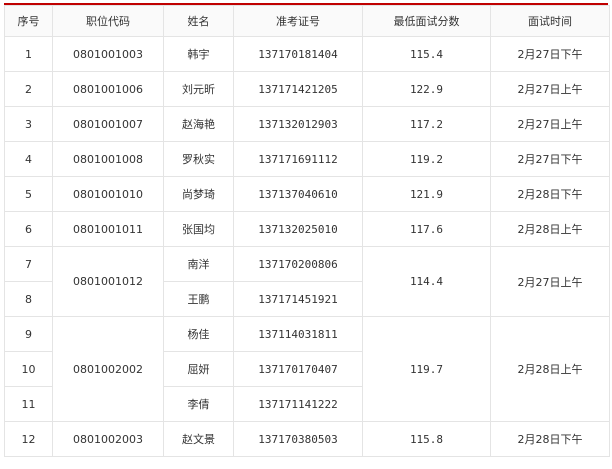 The height and width of the screenshot is (469, 612). Describe the element at coordinates (426, 21) in the screenshot. I see `header-min-score: 最低面试分数` at that location.